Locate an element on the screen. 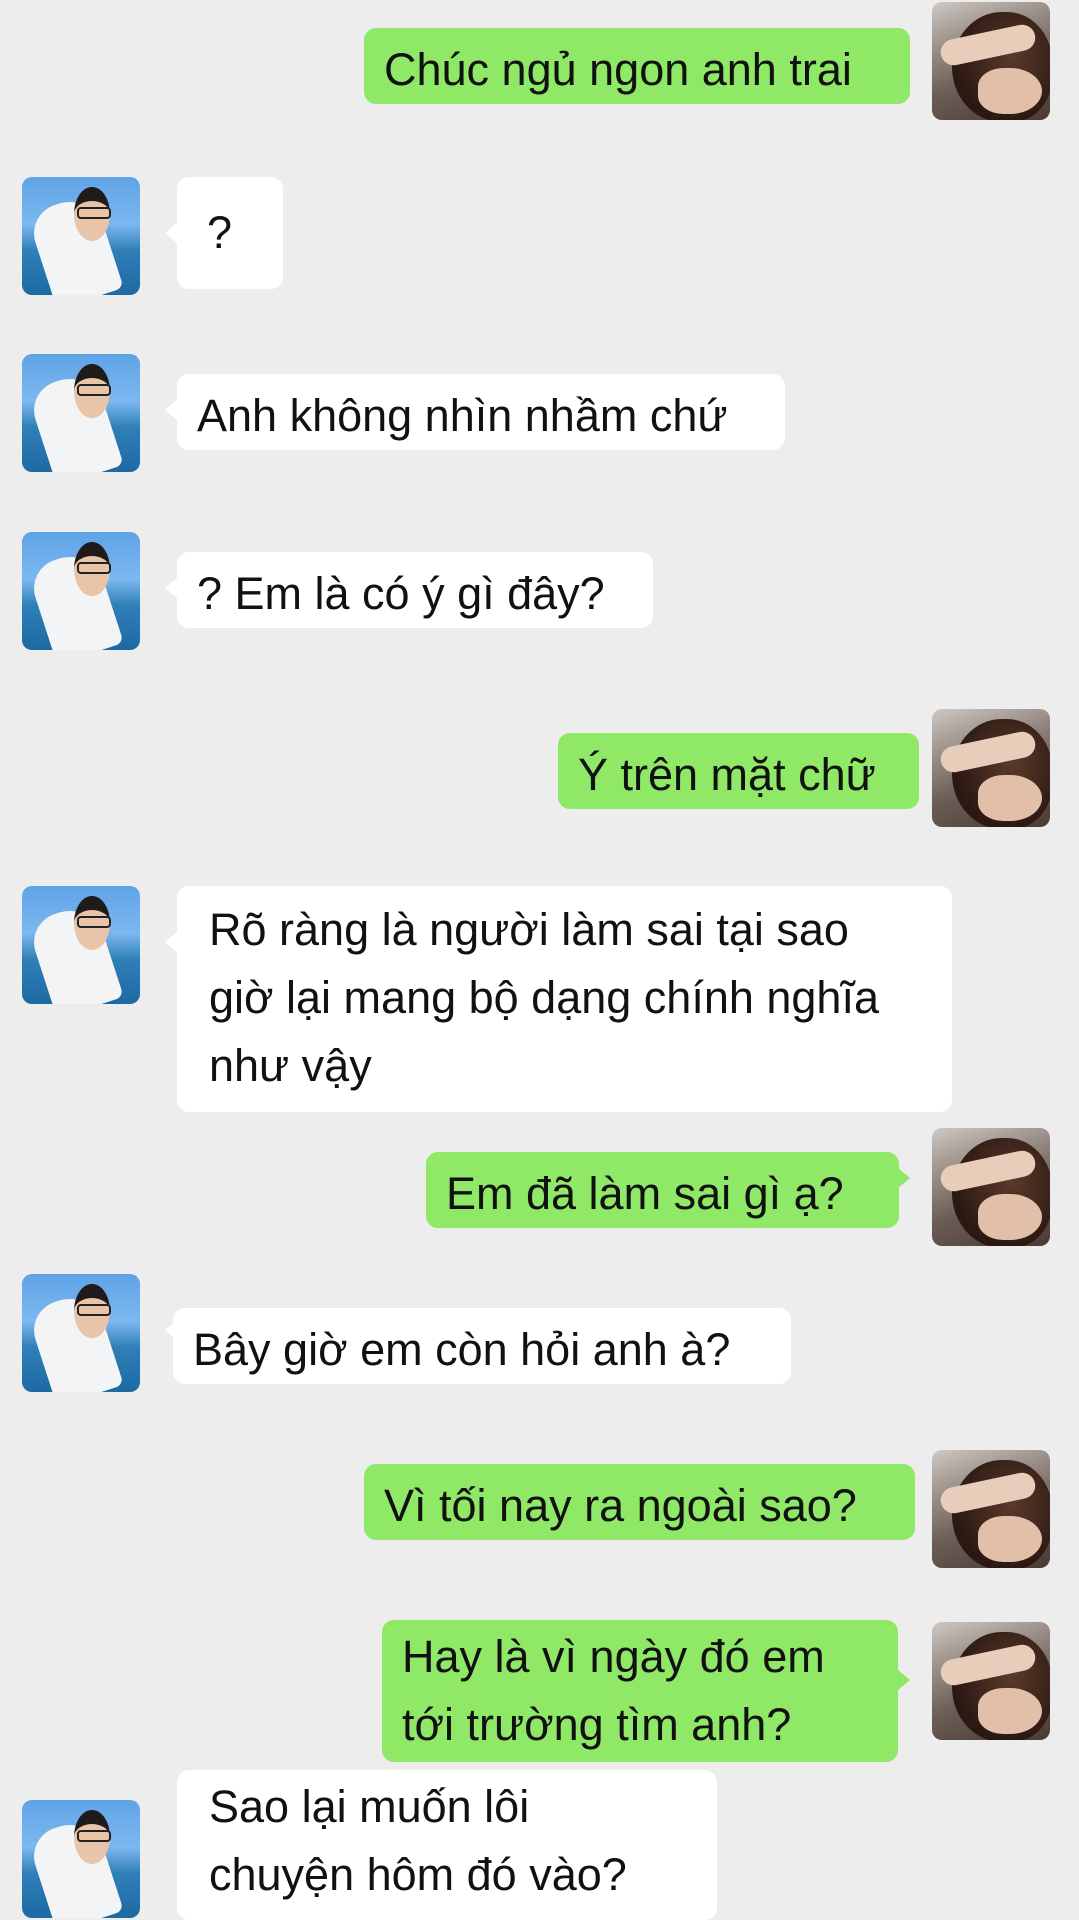 This screenshot has height=1920, width=1079. message-bubble: ? is located at coordinates (230, 233).